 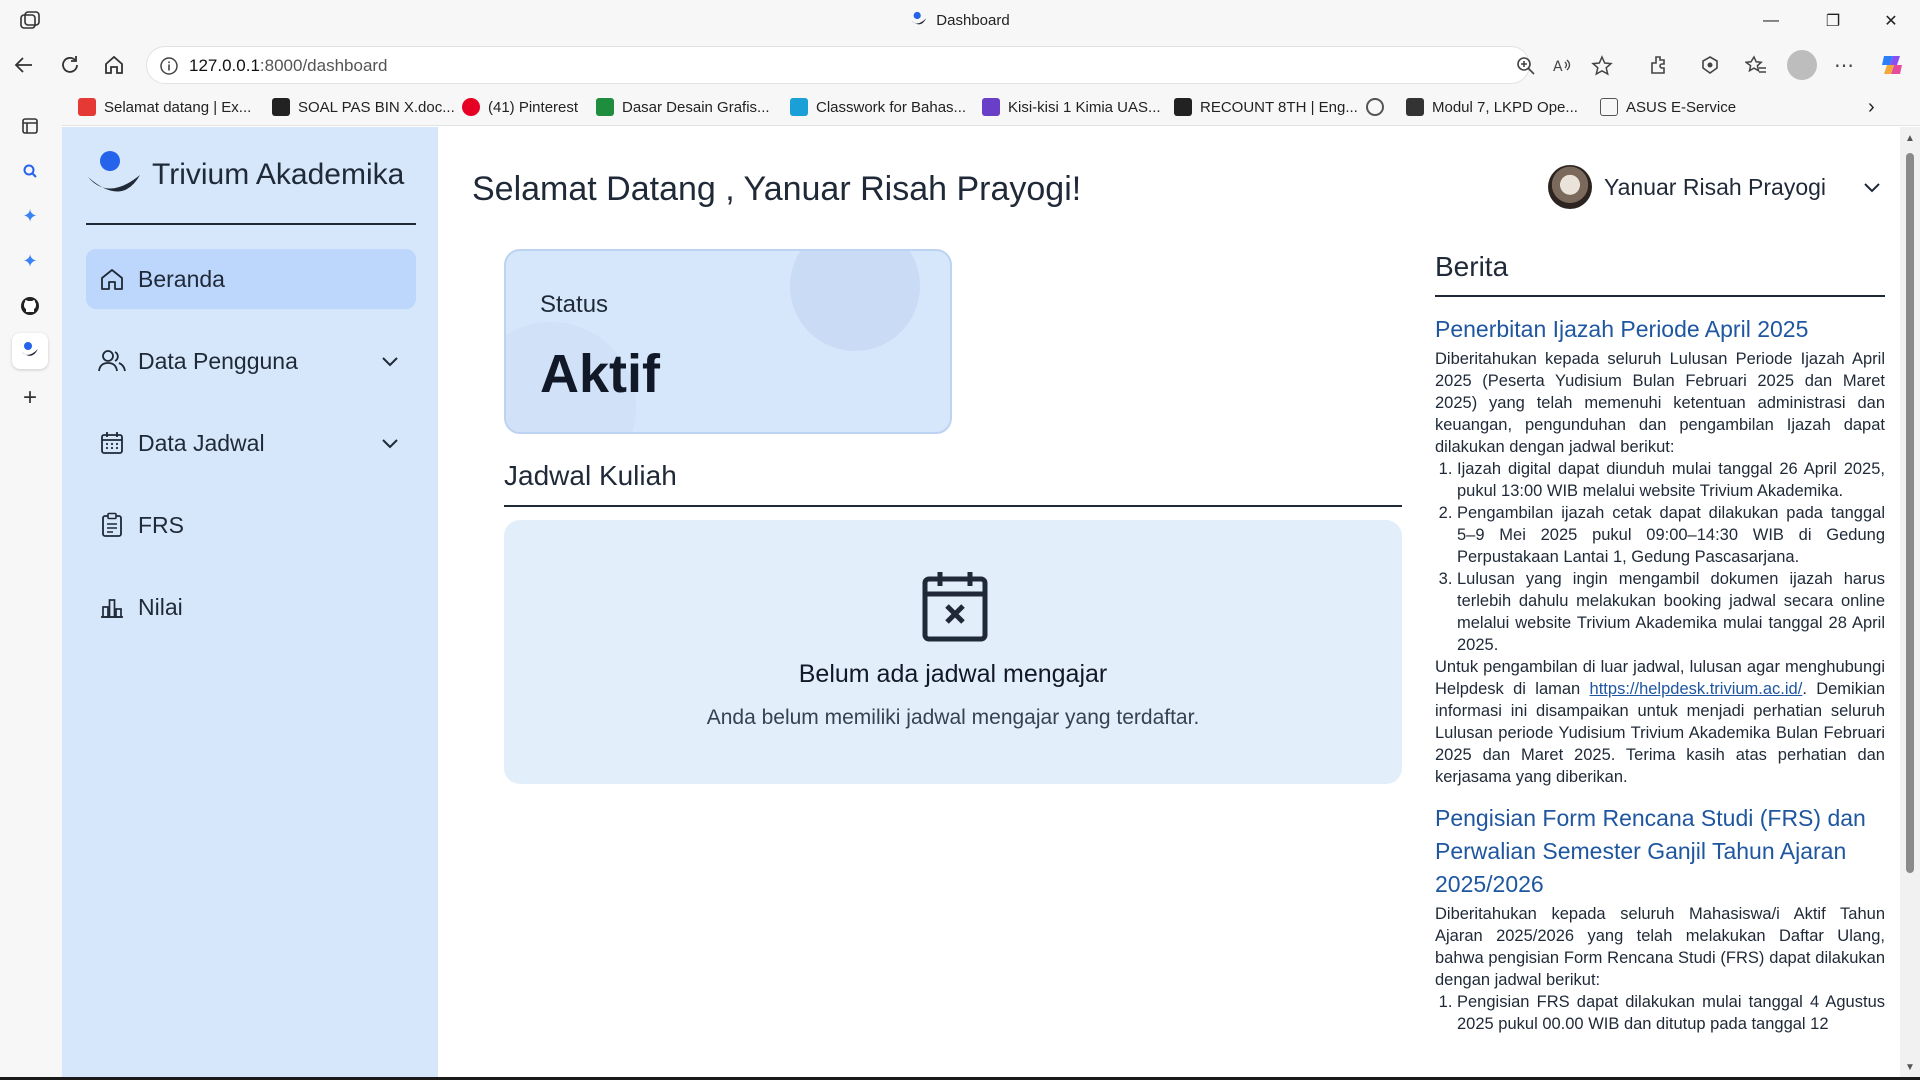 I want to click on user-name: Yanuar Risah Prayogi, so click(x=1715, y=186).